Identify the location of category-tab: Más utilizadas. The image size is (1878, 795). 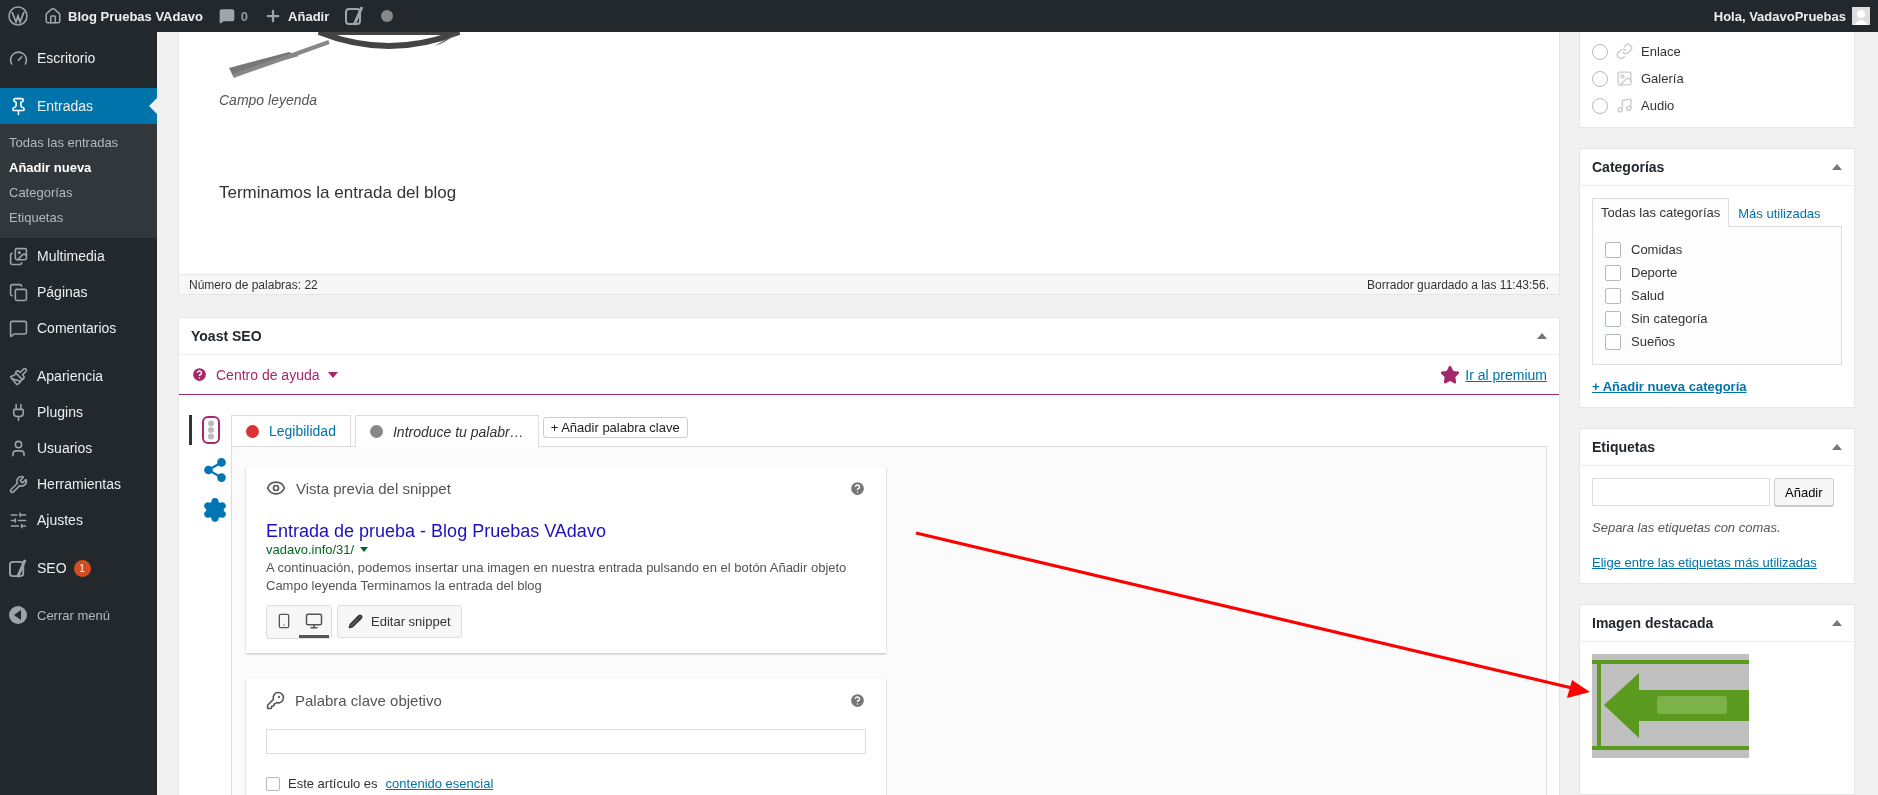
(1779, 213).